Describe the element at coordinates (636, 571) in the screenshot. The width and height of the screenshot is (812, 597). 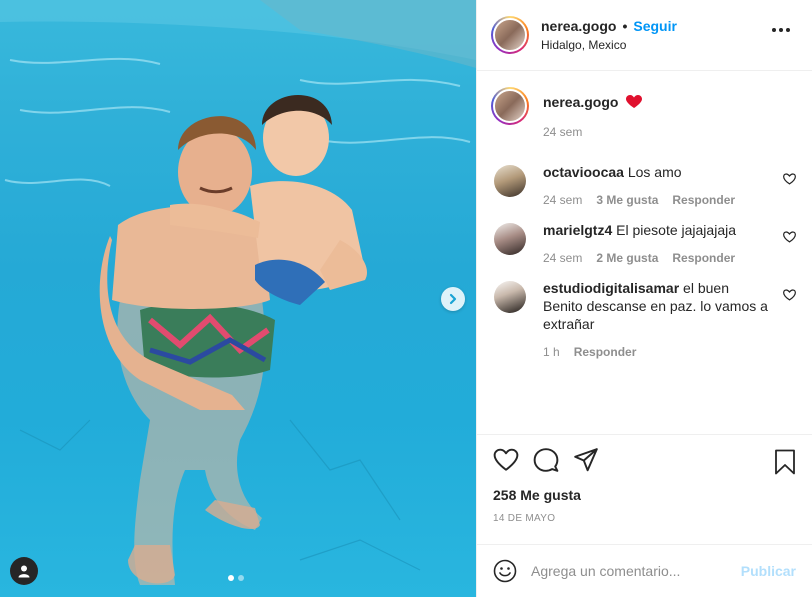
I see `comment-input` at that location.